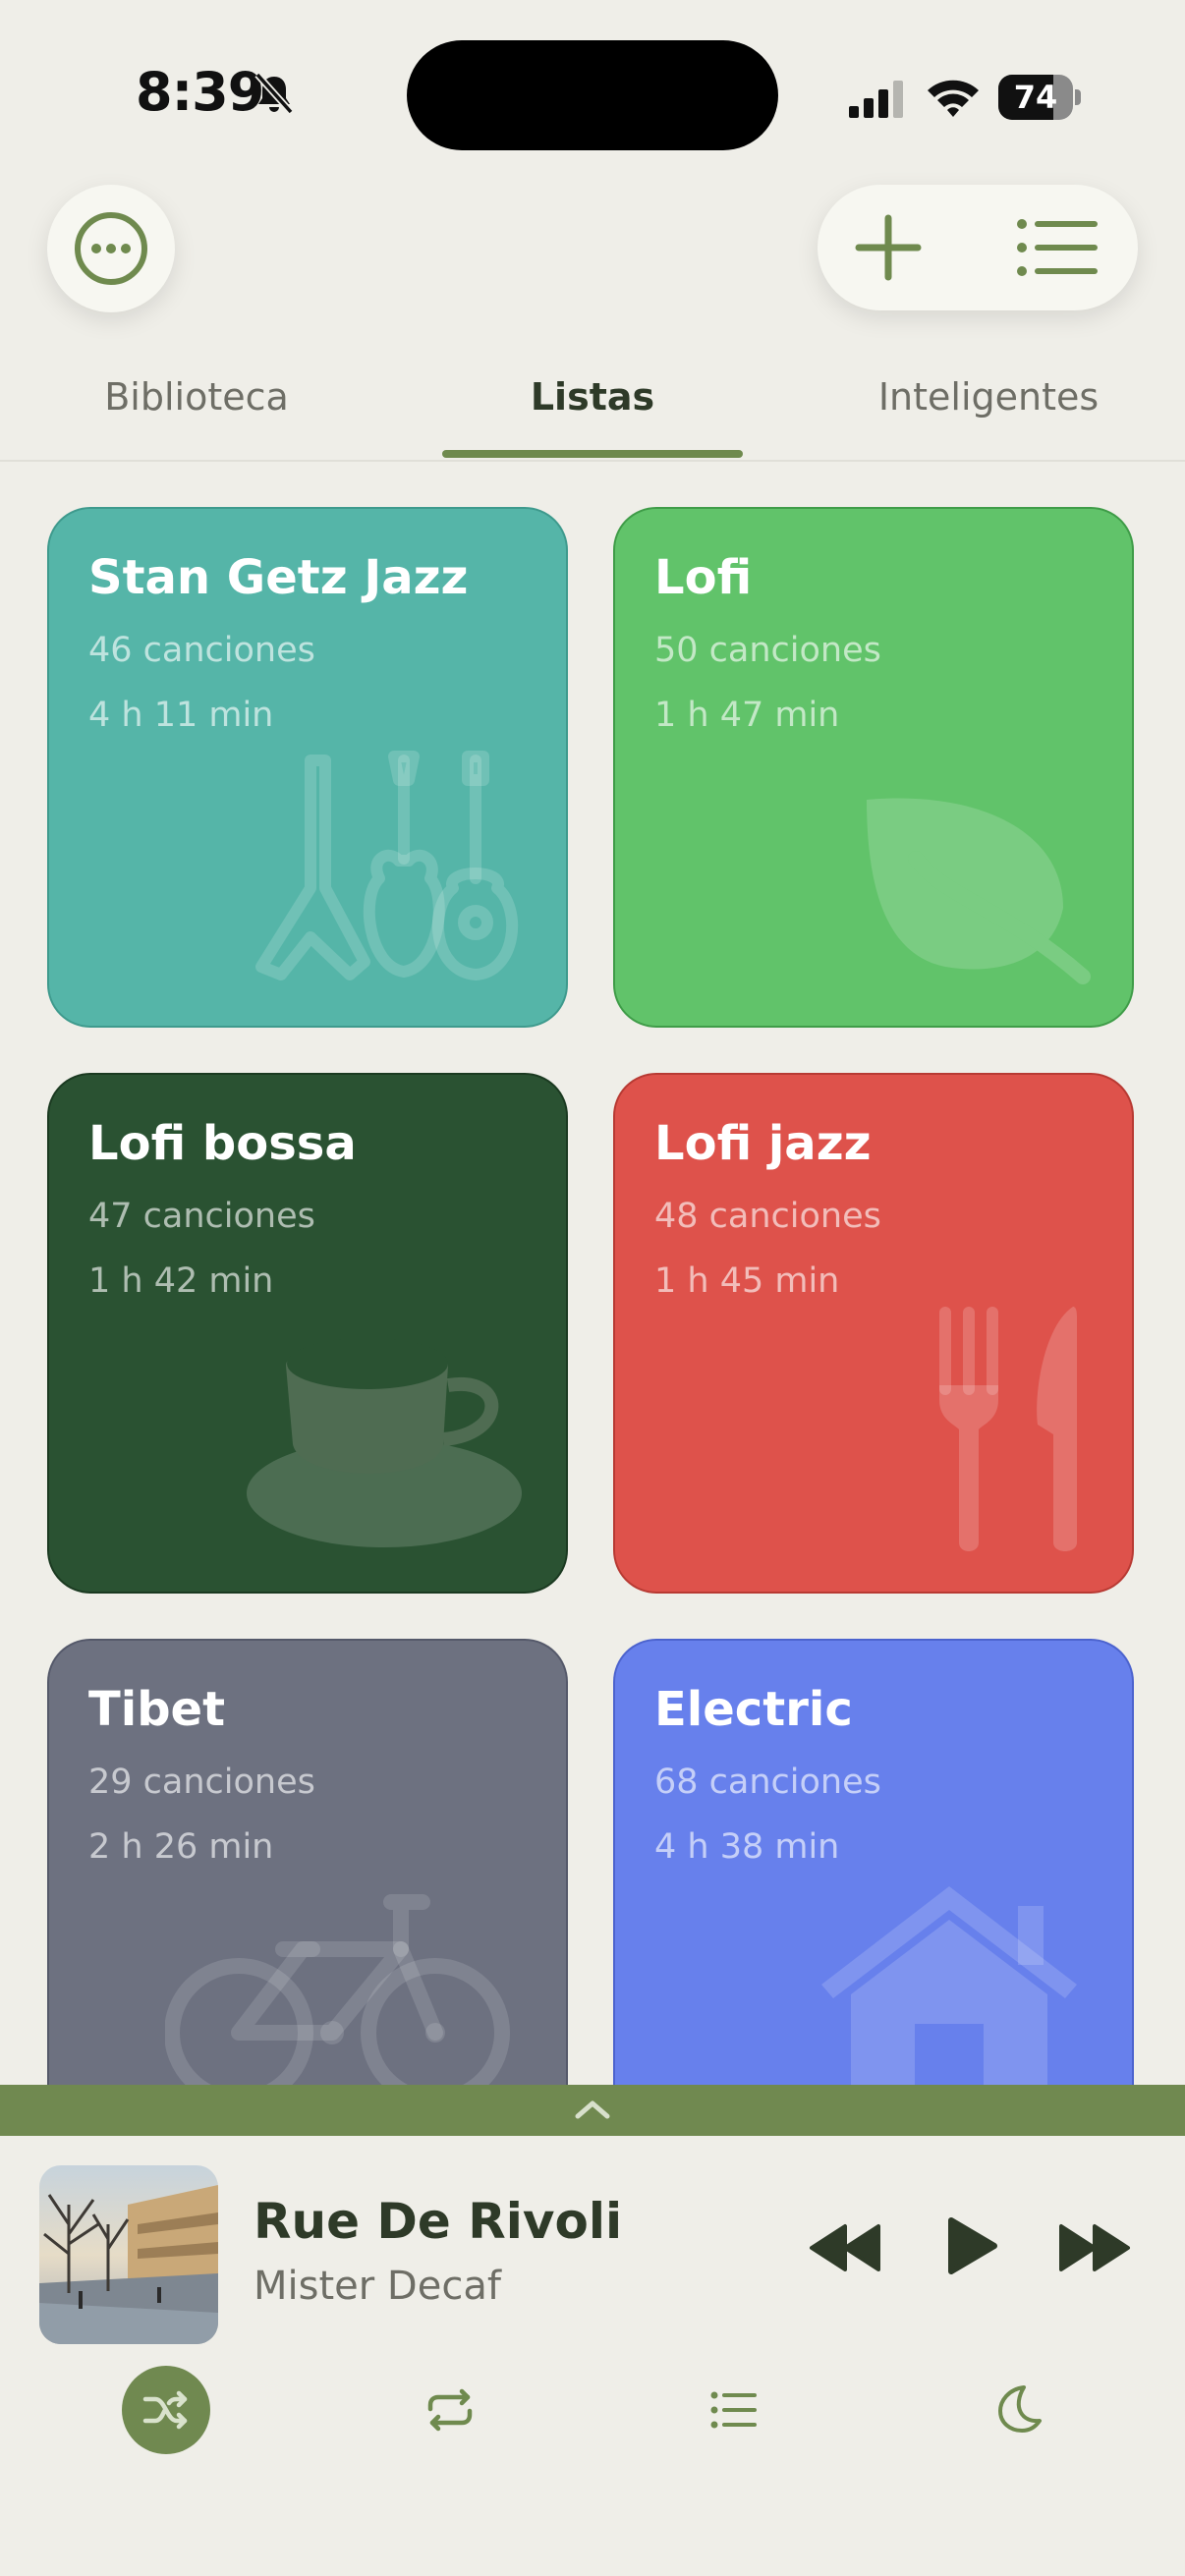  I want to click on queue-list-button, so click(734, 2410).